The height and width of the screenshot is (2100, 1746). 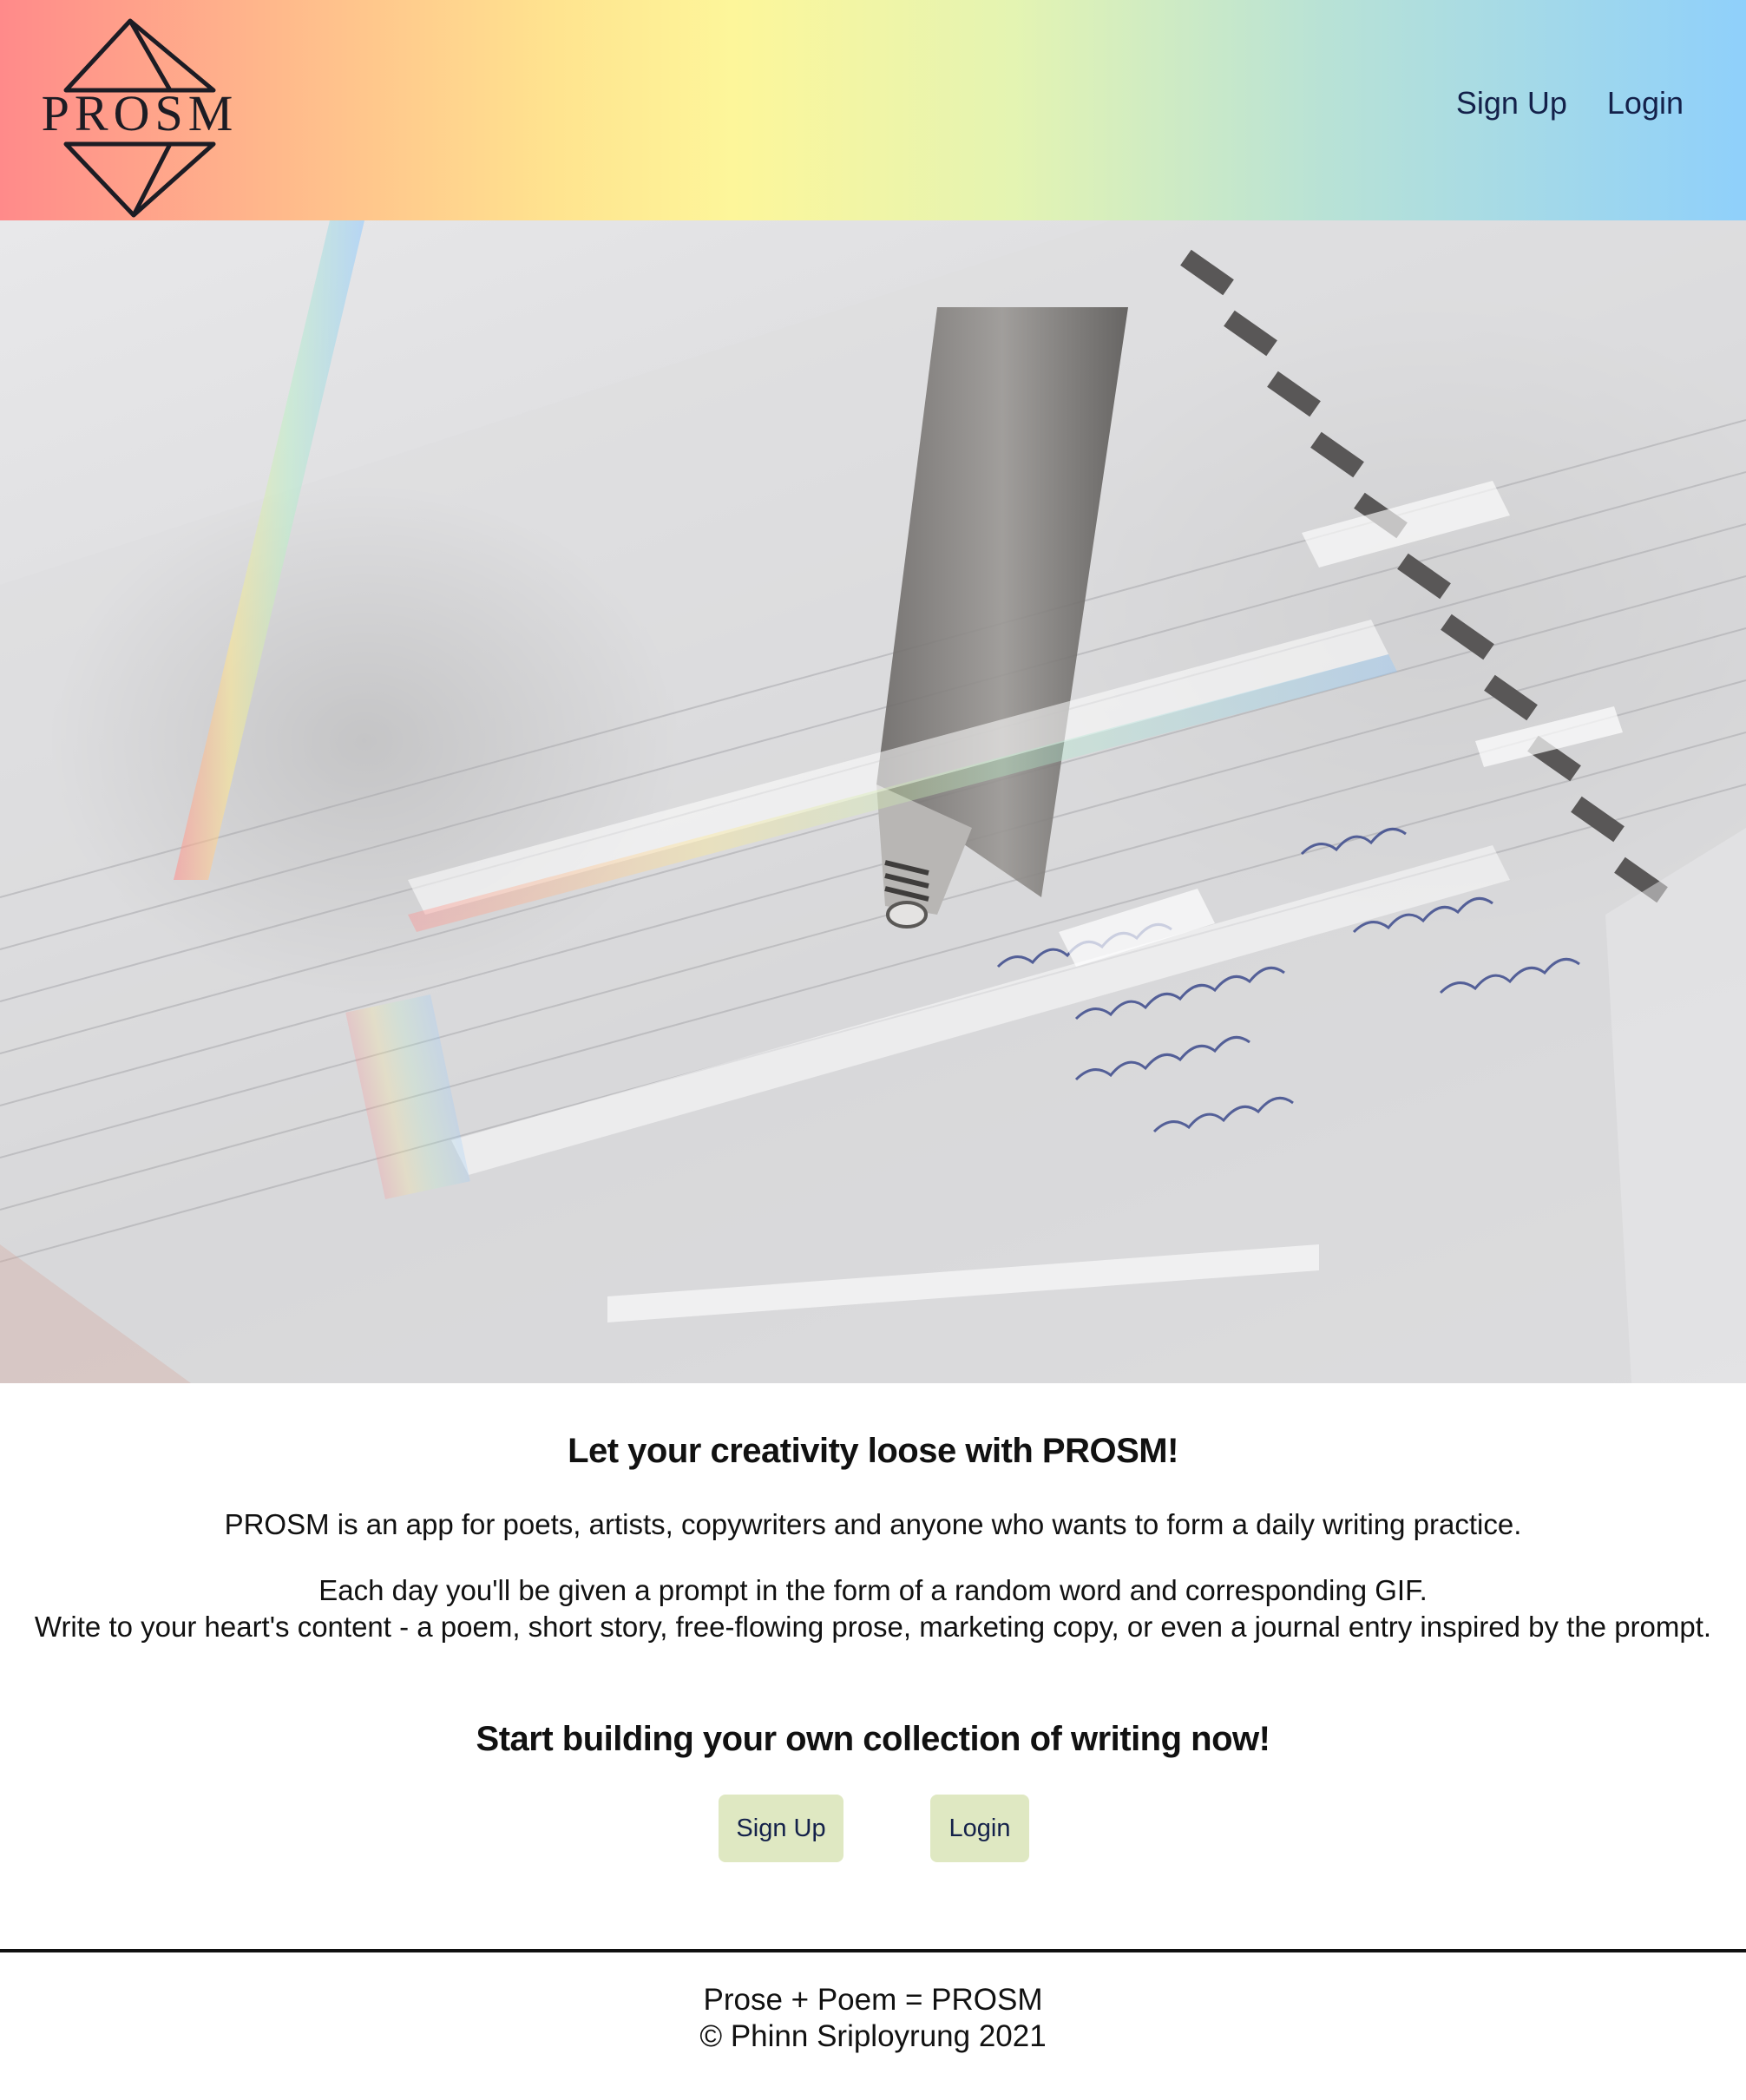 I want to click on footer-copyright: © Phinn Sriployrung 2021, so click(x=873, y=2036).